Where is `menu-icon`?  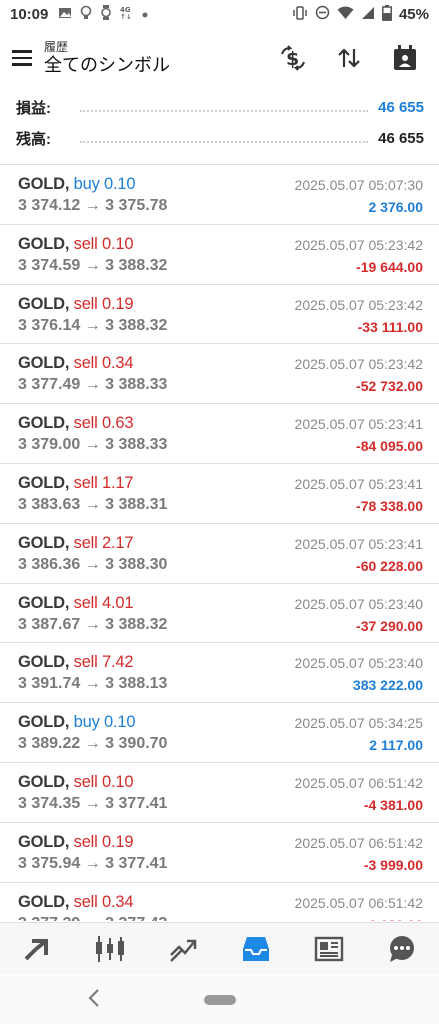
menu-icon is located at coordinates (22, 58).